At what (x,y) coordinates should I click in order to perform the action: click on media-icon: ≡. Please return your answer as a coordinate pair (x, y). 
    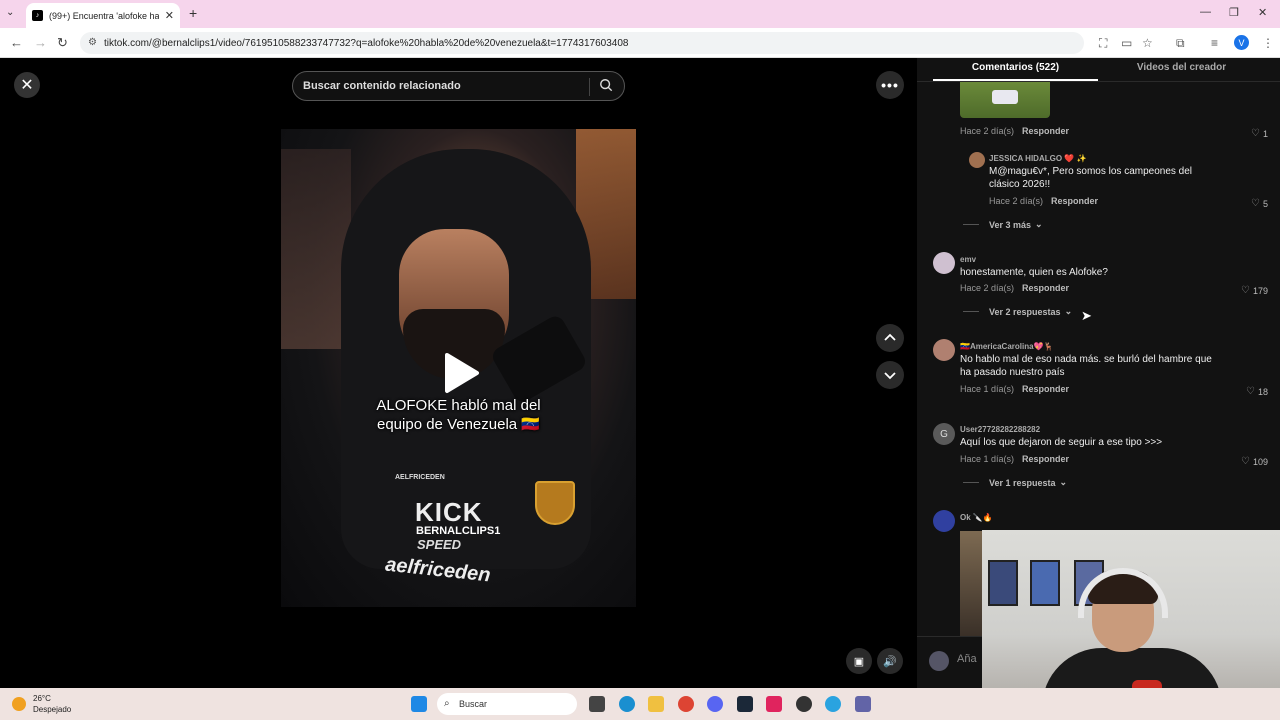
    Looking at the image, I should click on (1214, 43).